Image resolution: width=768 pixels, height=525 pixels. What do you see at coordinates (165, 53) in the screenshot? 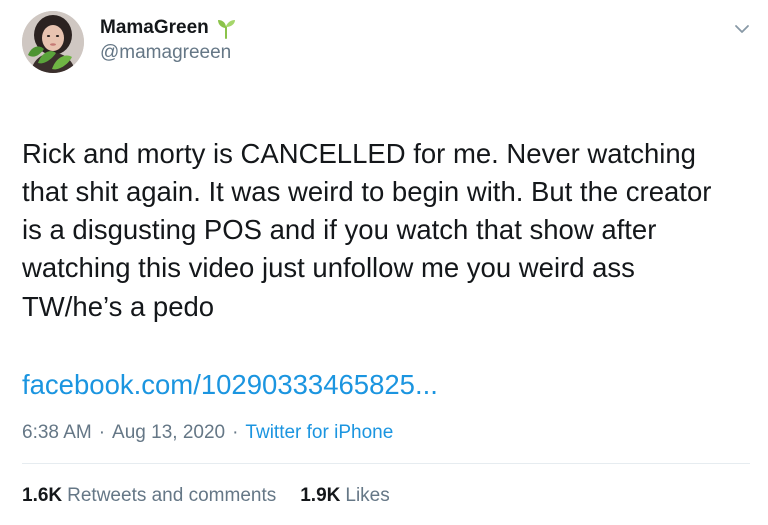
I see `user-handle: @mamagreeen` at bounding box center [165, 53].